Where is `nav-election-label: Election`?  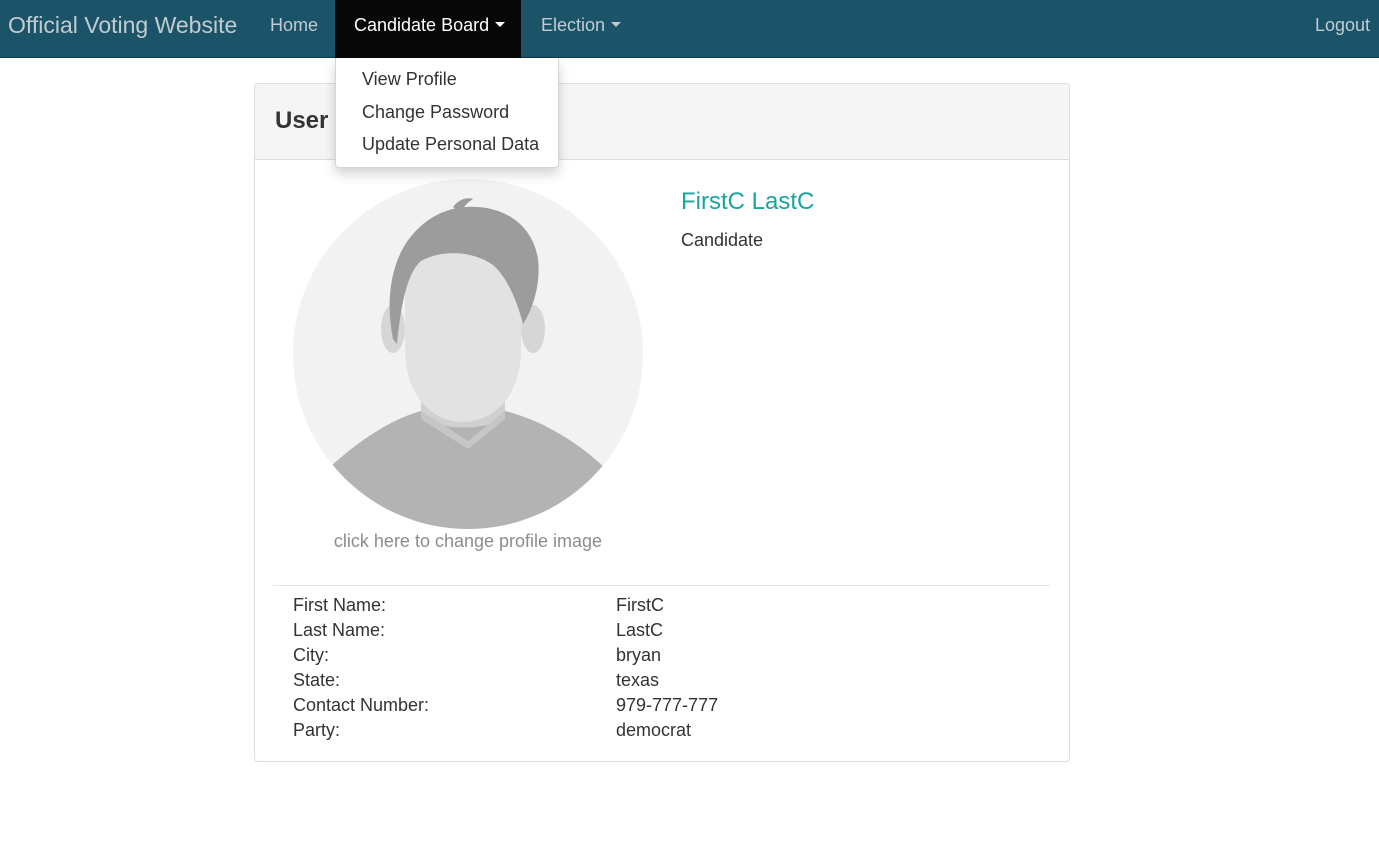 nav-election-label: Election is located at coordinates (573, 25).